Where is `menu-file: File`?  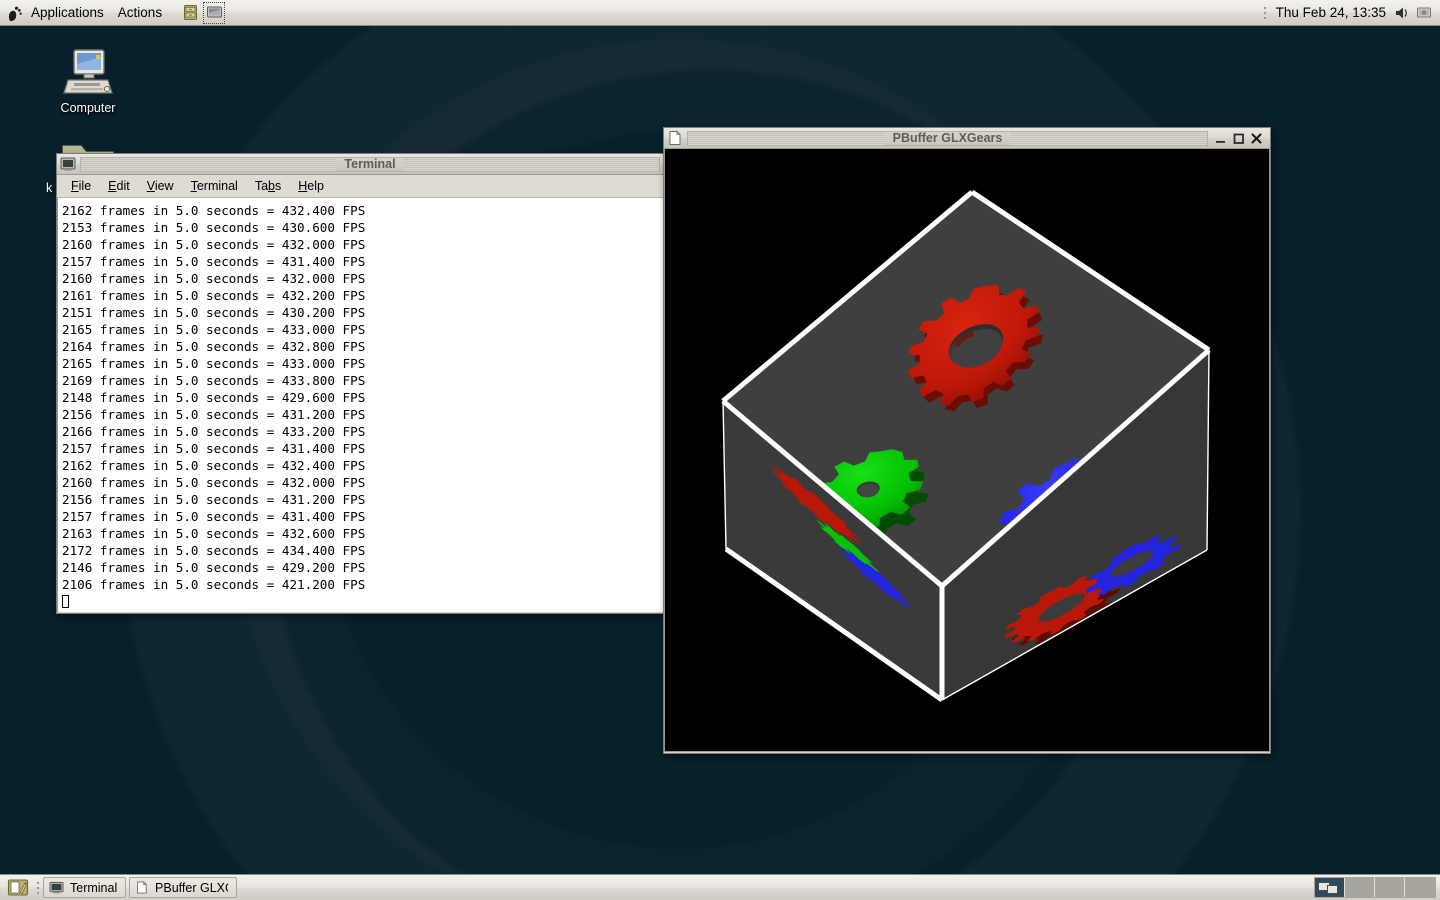 menu-file: File is located at coordinates (81, 186).